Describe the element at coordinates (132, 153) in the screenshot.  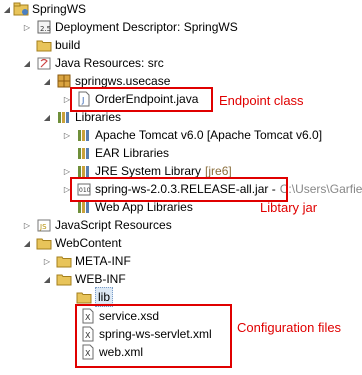
I see `tree-label: EAR Libraries` at that location.